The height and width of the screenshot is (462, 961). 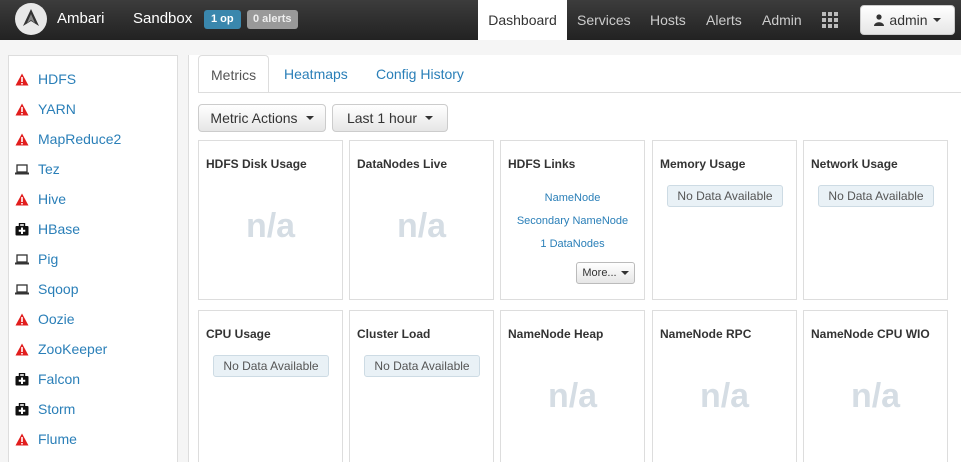 What do you see at coordinates (57, 79) in the screenshot?
I see `sidebar-item-label: HDFS` at bounding box center [57, 79].